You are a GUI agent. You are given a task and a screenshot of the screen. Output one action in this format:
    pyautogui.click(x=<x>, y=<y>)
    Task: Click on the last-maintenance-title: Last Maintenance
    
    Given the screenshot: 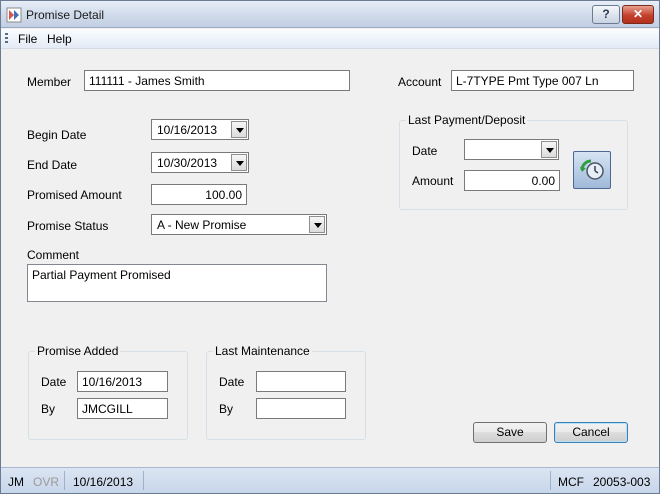 What is the action you would take?
    pyautogui.click(x=262, y=351)
    